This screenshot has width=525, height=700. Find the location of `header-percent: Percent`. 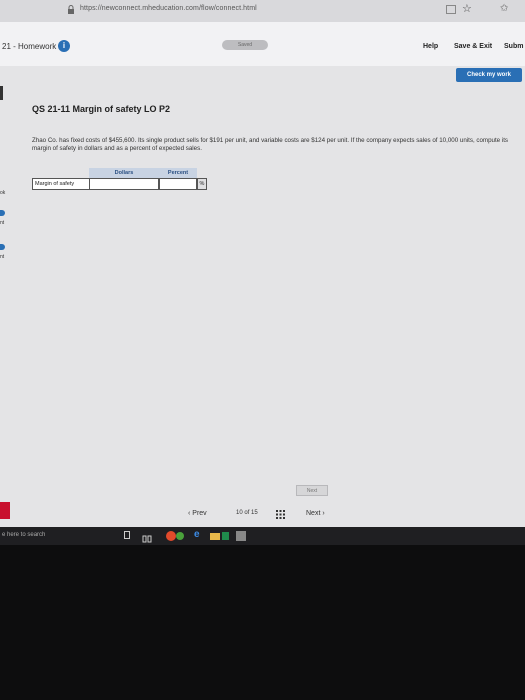

header-percent: Percent is located at coordinates (178, 173).